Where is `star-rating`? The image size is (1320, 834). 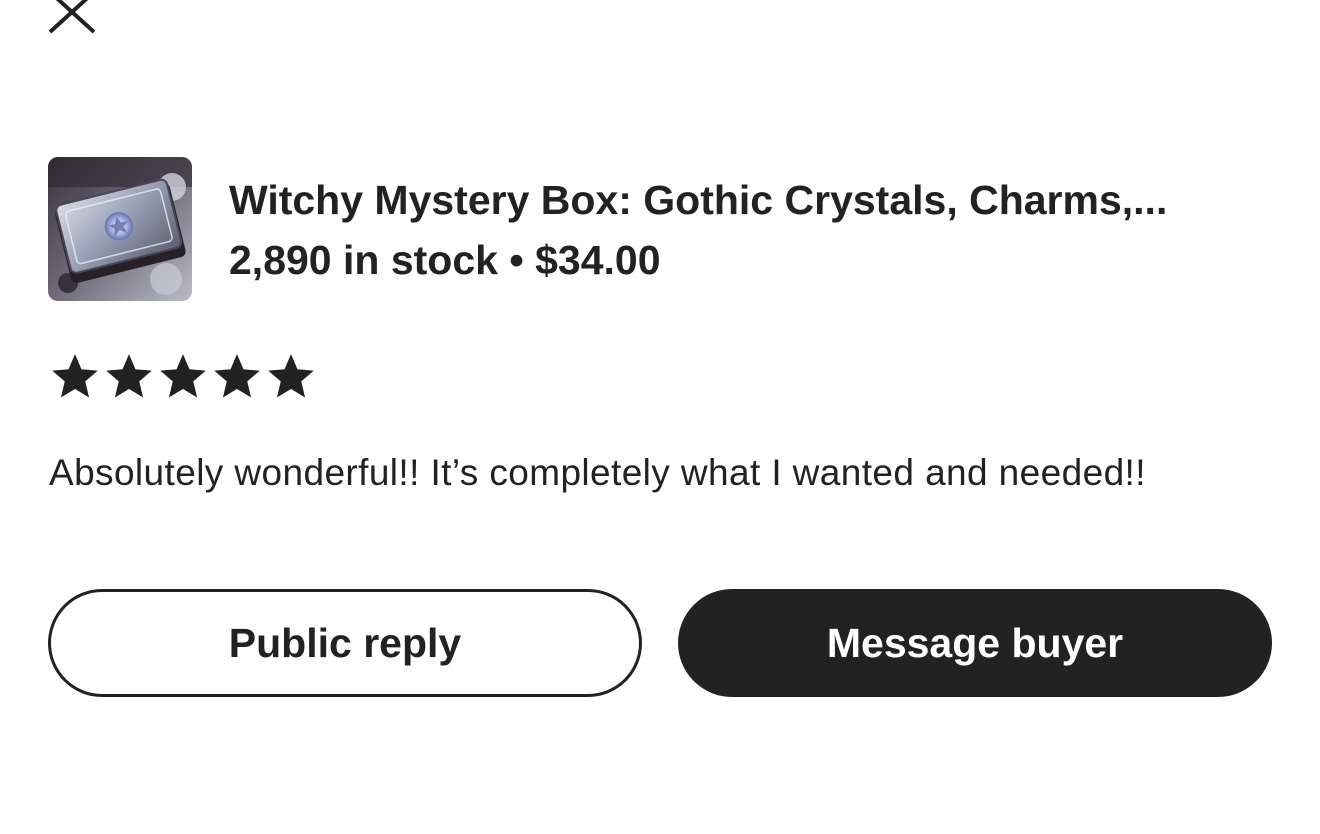
star-rating is located at coordinates (183, 377).